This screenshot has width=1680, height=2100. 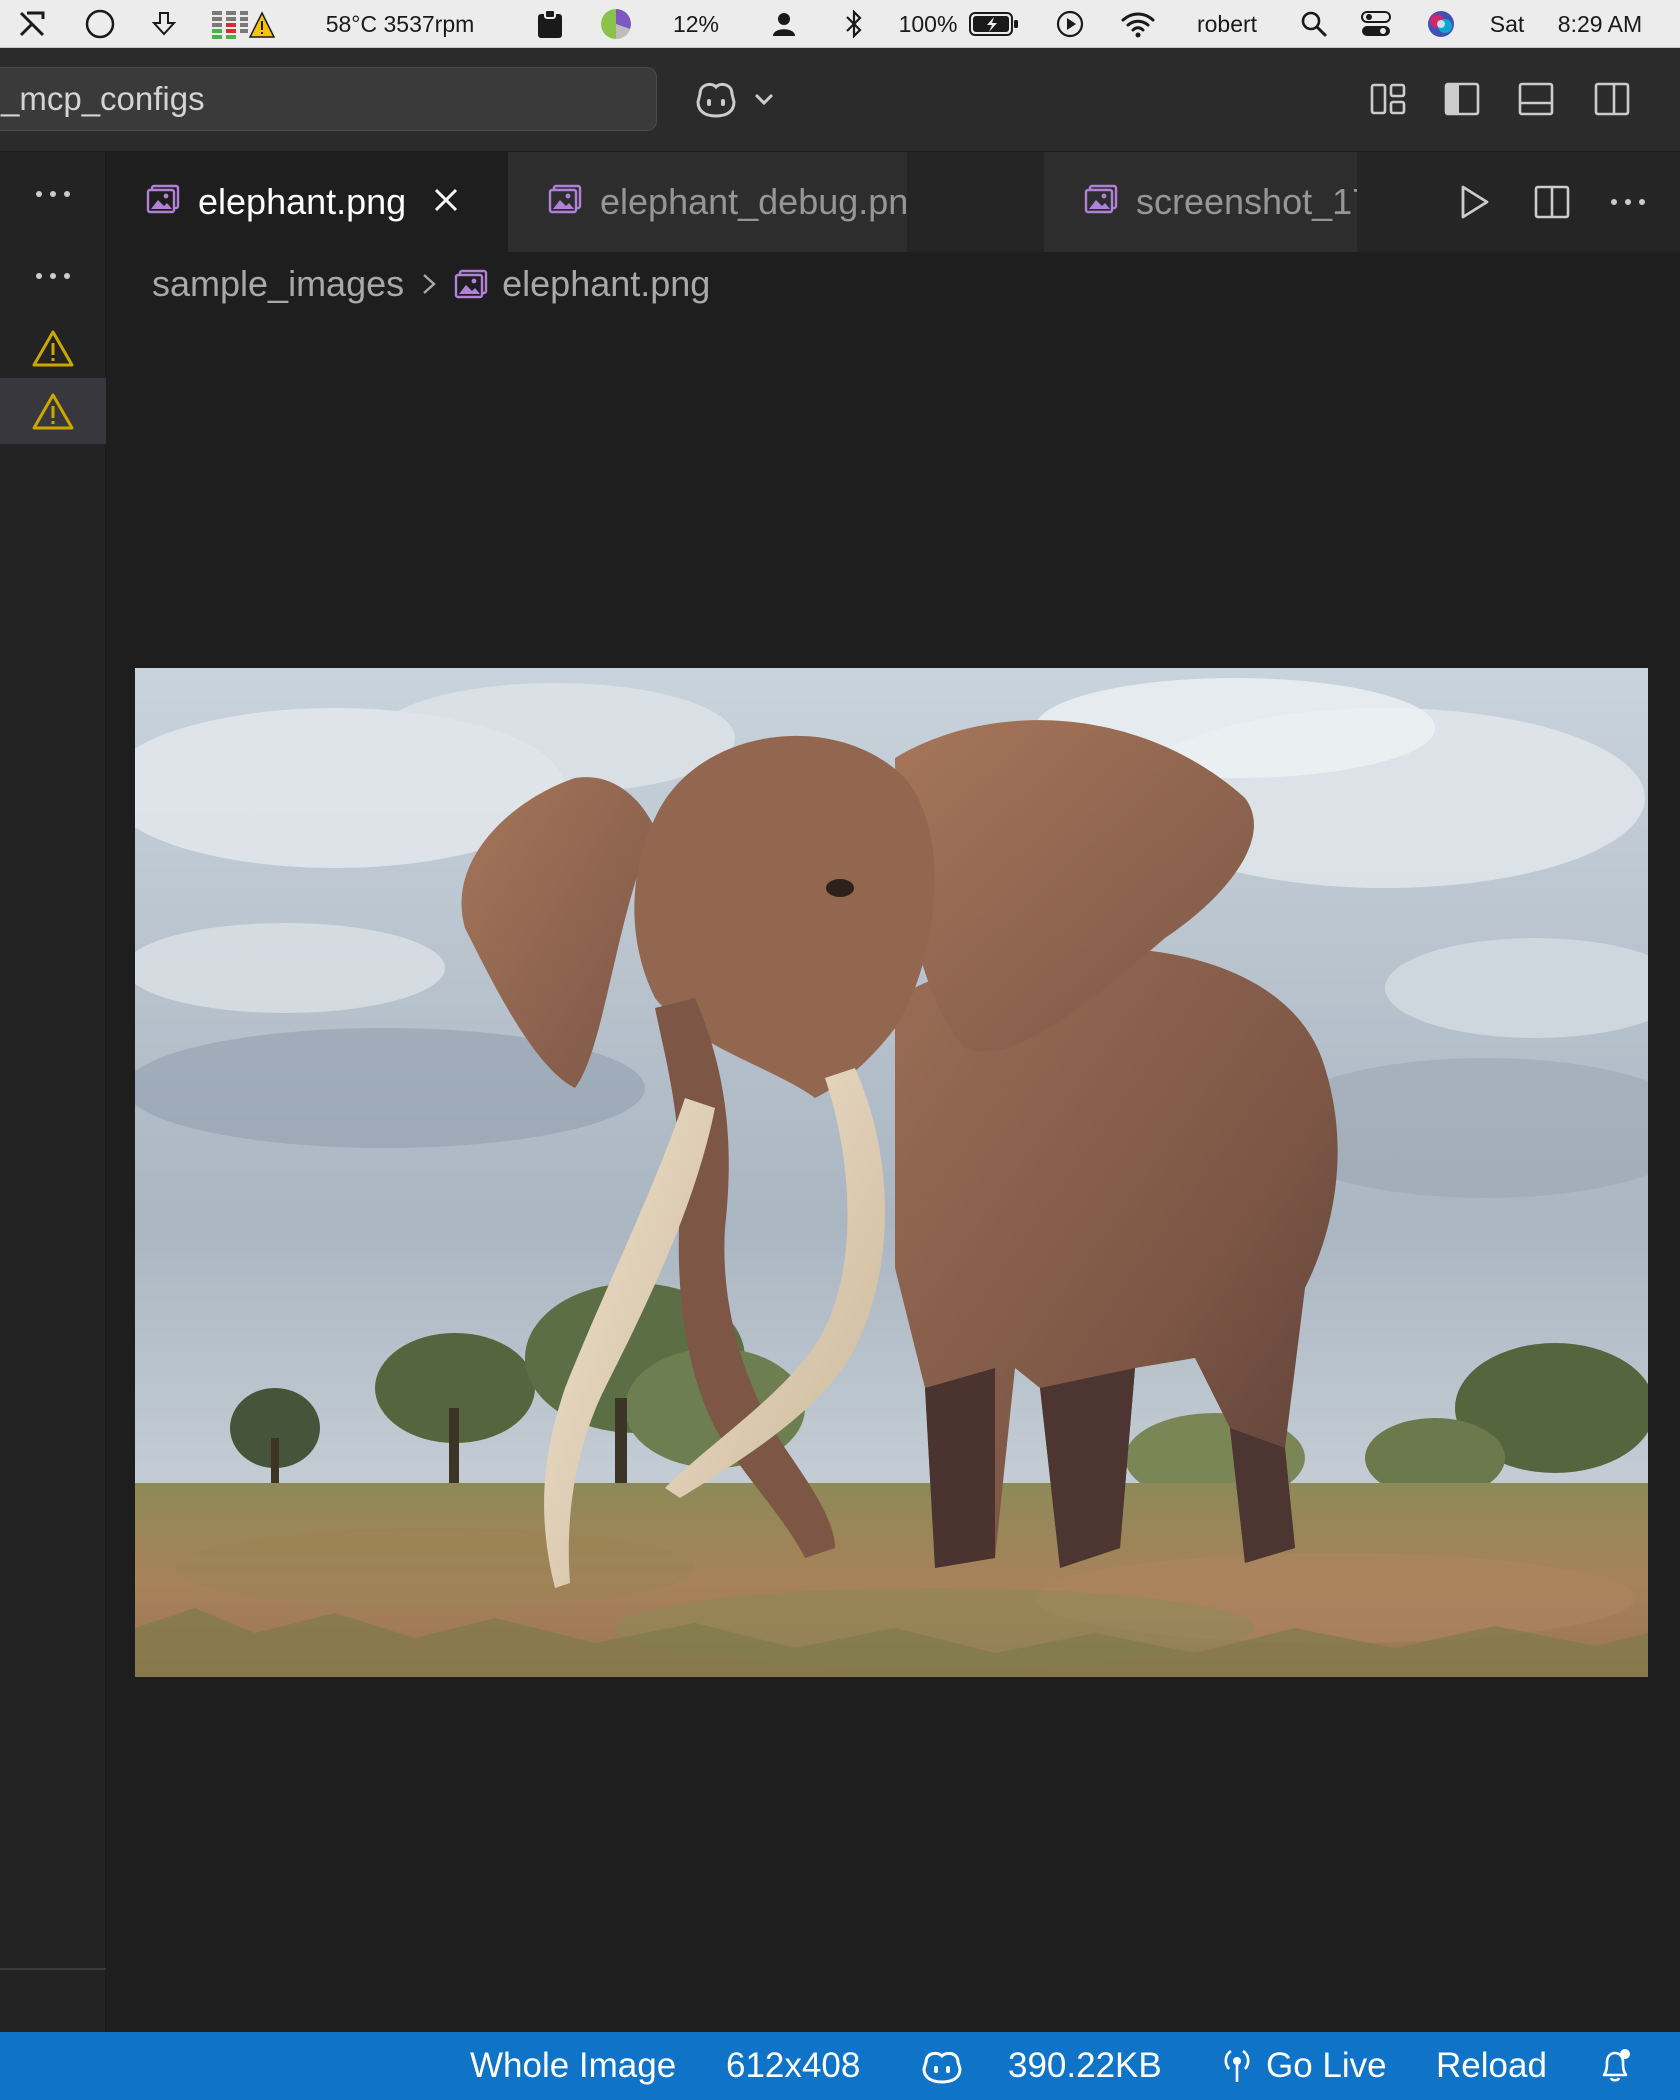 What do you see at coordinates (1552, 202) in the screenshot?
I see `split-editor-icon` at bounding box center [1552, 202].